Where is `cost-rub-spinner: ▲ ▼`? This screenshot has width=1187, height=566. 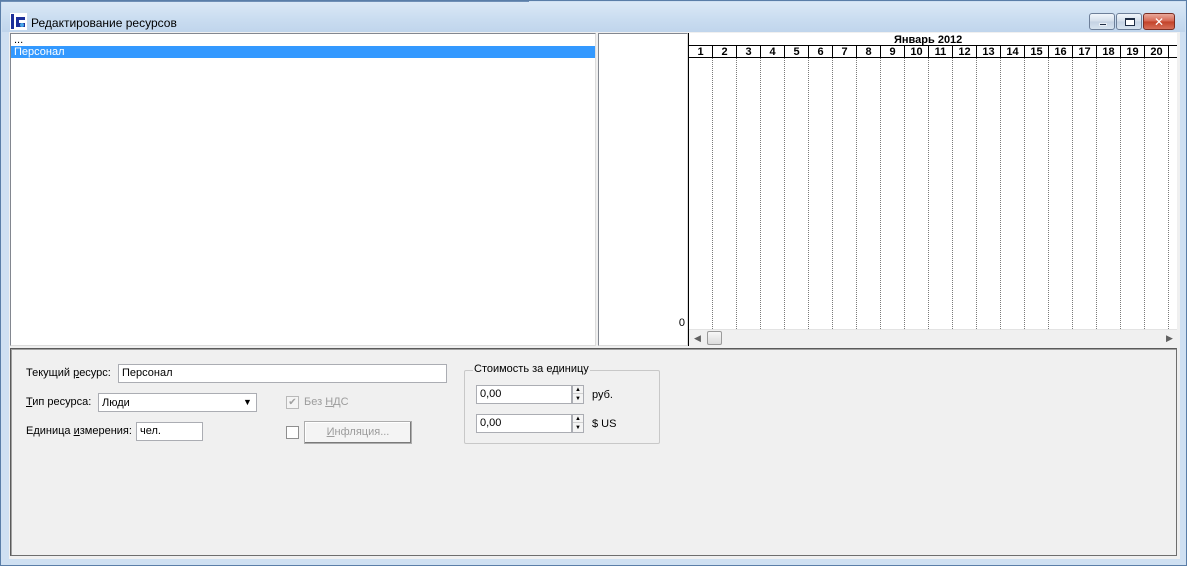
cost-rub-spinner: ▲ ▼ is located at coordinates (578, 394).